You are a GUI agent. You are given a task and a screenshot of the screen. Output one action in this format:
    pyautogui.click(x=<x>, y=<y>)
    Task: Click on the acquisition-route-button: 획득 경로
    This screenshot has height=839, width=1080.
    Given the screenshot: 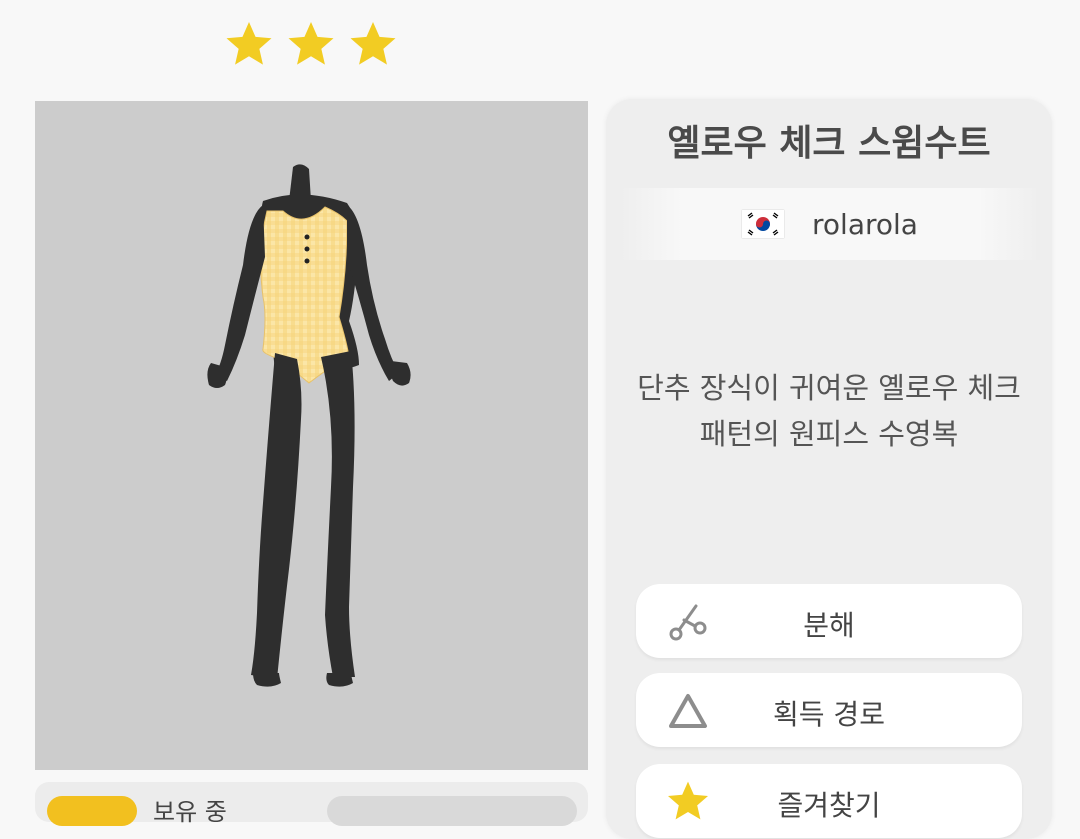 What is the action you would take?
    pyautogui.click(x=829, y=710)
    